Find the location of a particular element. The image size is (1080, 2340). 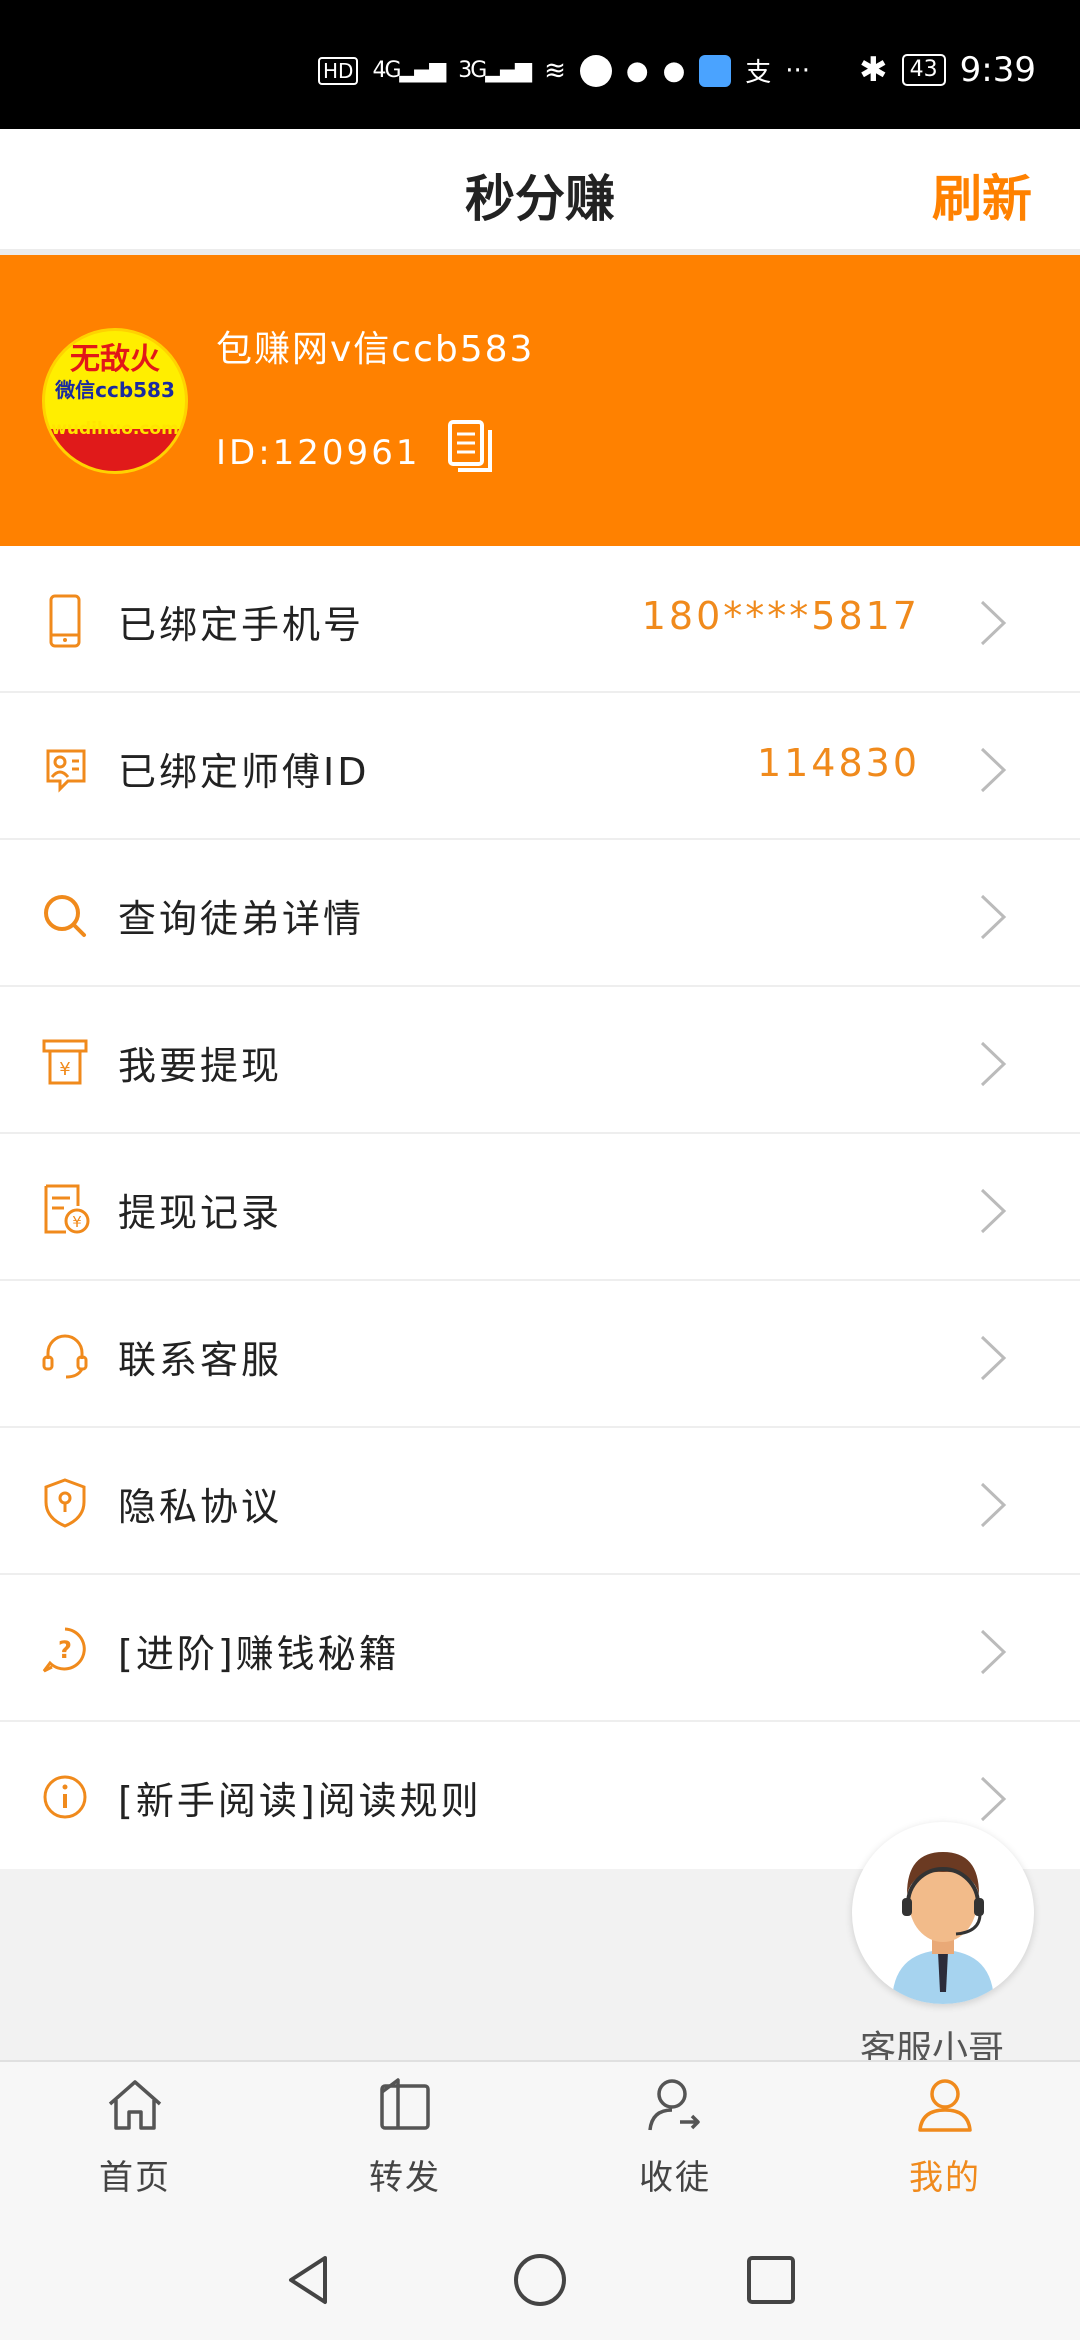

menu-item-label: [新手阅读]阅读规则 is located at coordinates (300, 1801).